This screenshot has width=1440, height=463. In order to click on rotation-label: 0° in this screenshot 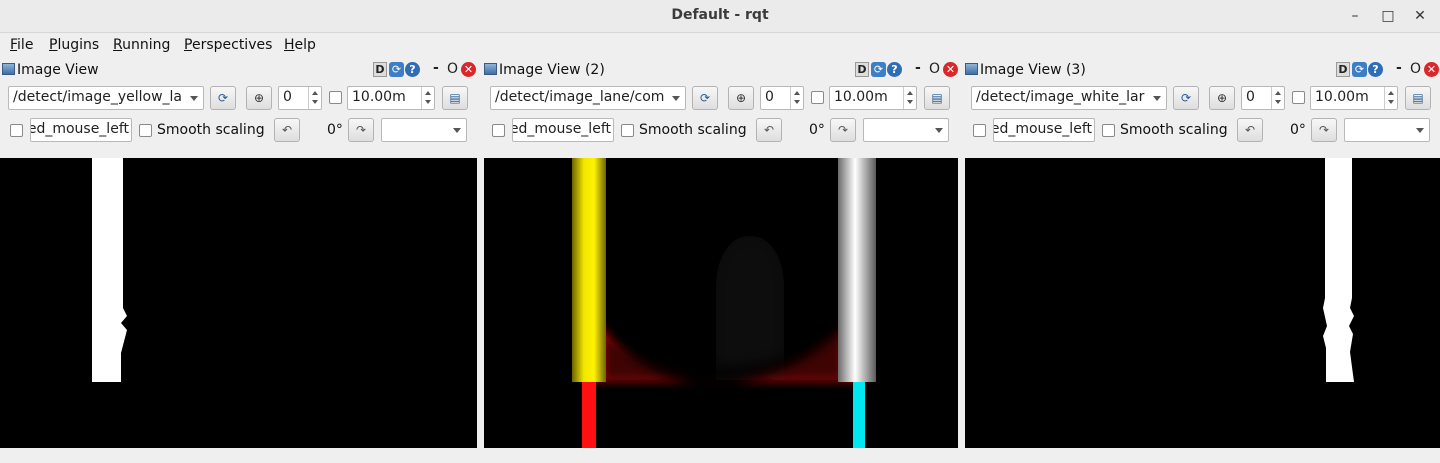, I will do `click(817, 130)`.